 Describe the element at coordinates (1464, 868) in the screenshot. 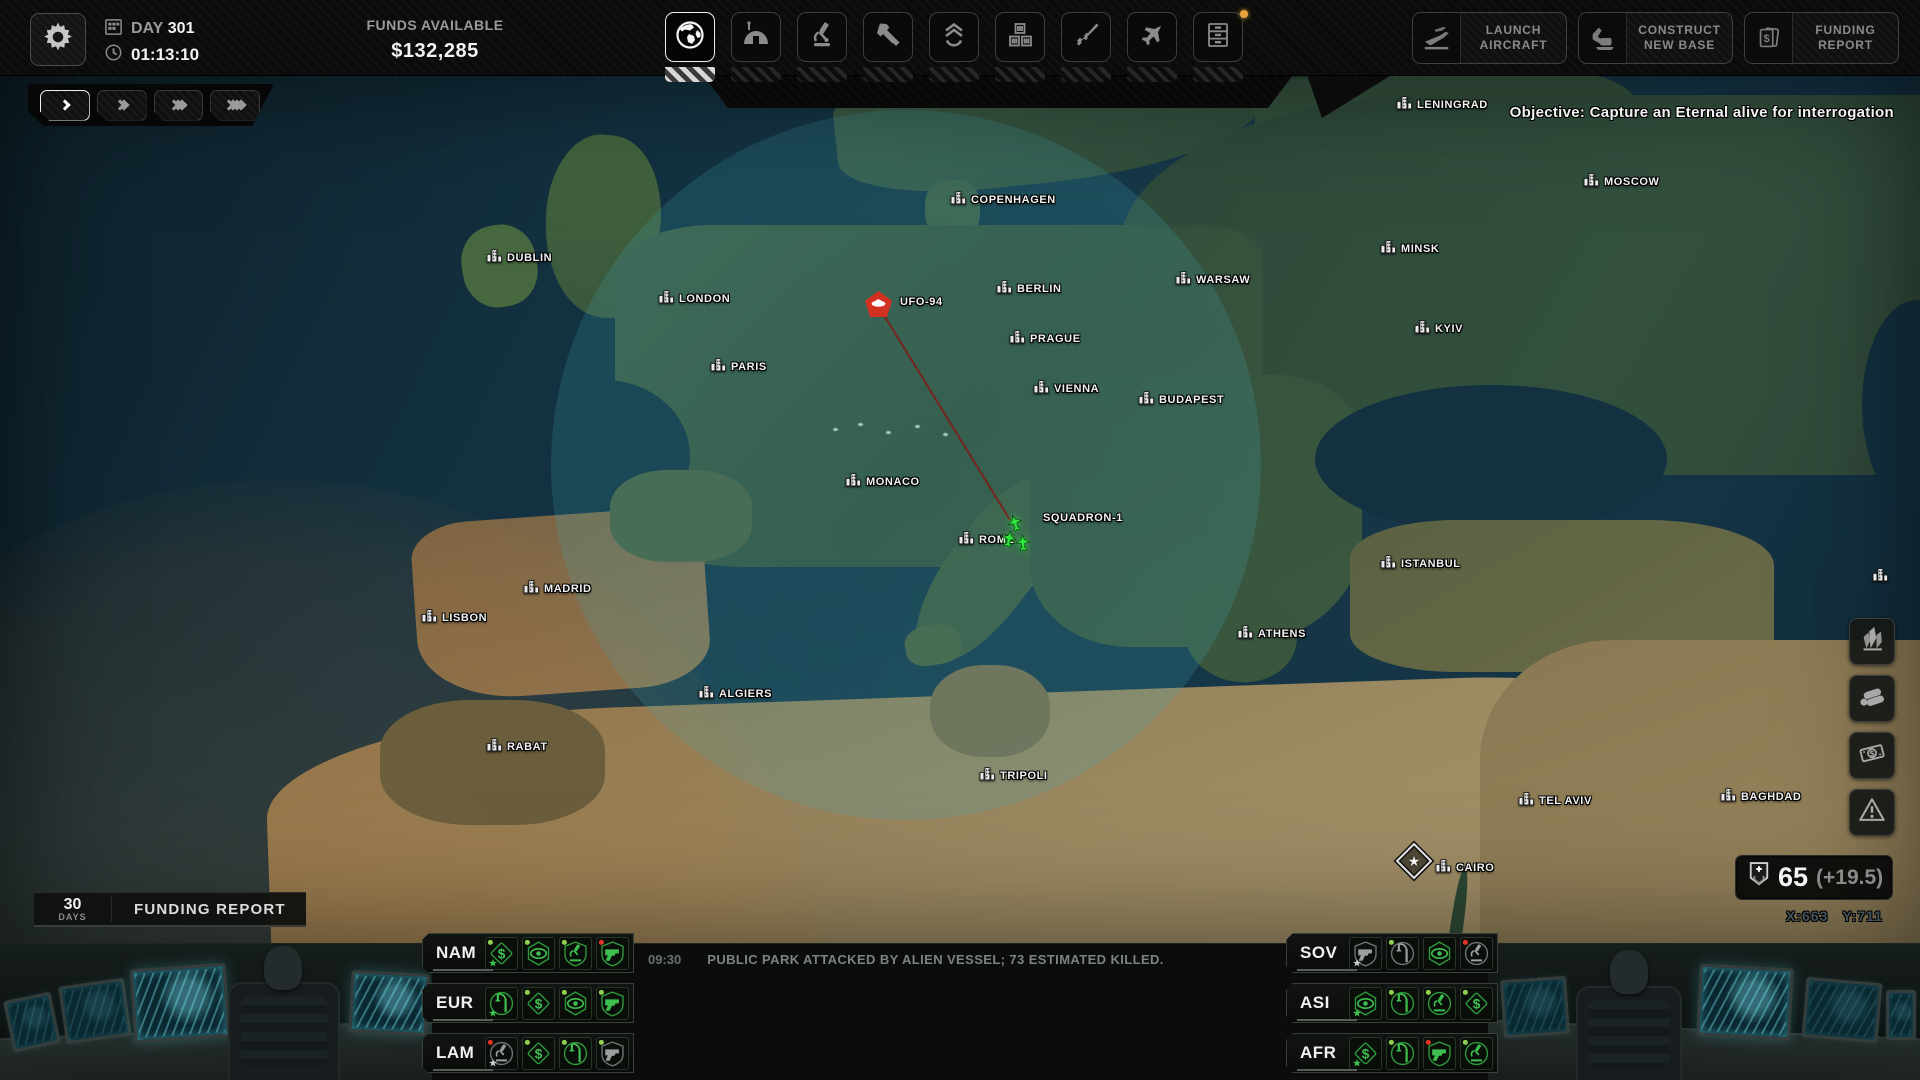

I see `city-marker-cairo: CAIRO` at that location.